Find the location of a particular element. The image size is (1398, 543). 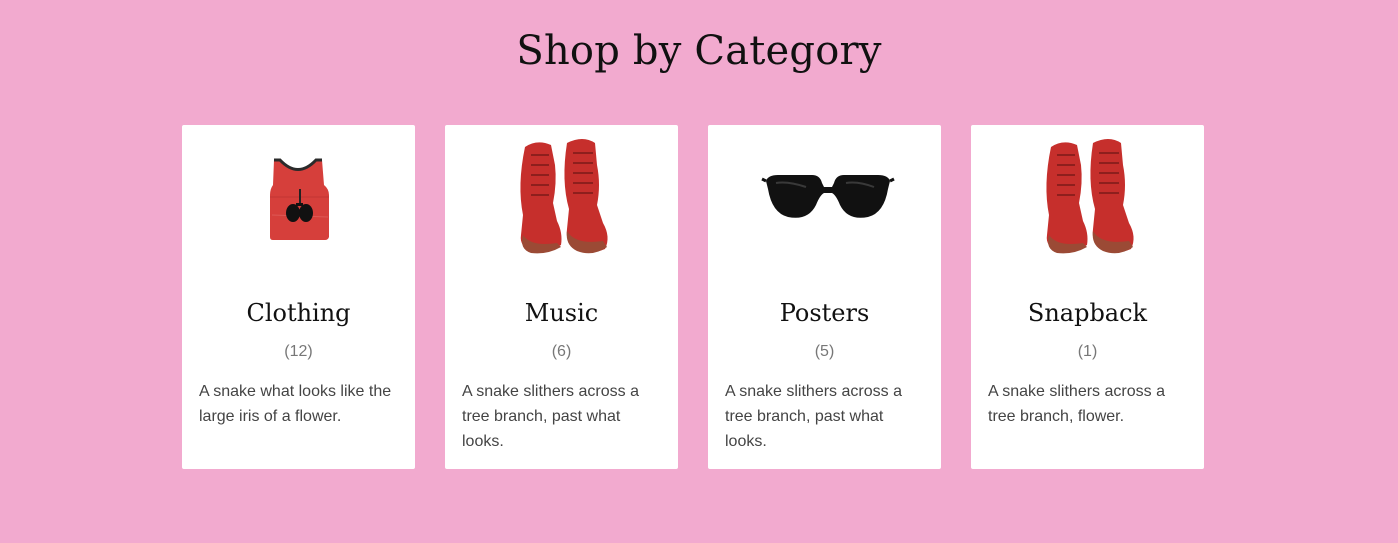

category-title: Snapback is located at coordinates (1087, 313).